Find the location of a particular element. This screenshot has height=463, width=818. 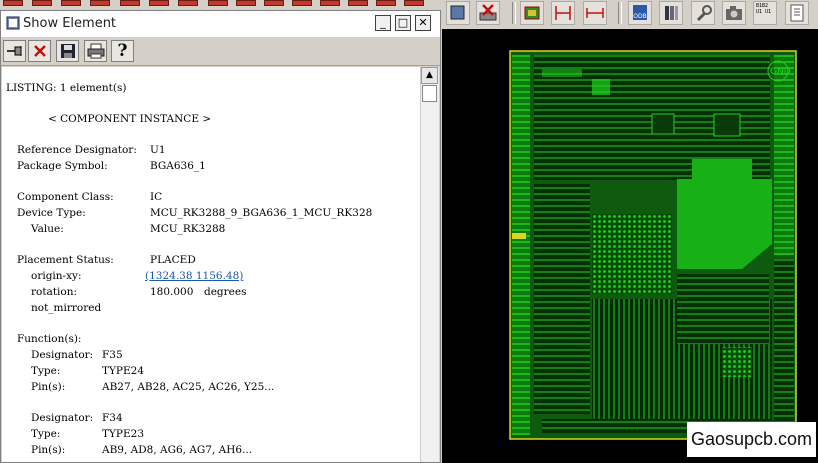

camera-icon is located at coordinates (734, 13).